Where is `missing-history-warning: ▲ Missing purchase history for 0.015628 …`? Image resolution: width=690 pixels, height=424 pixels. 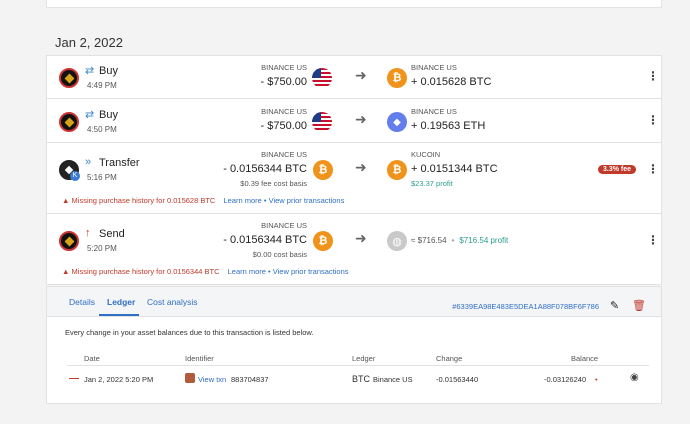
missing-history-warning: ▲ Missing purchase history for 0.015628 … is located at coordinates (203, 200).